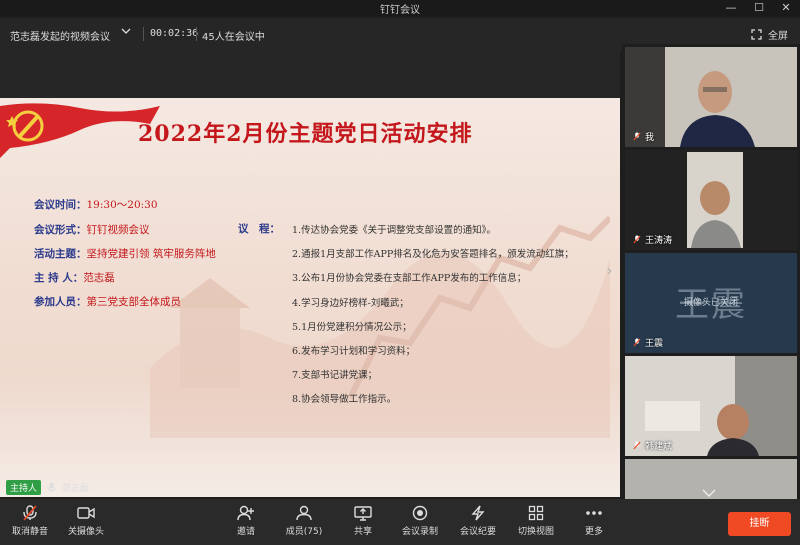  Describe the element at coordinates (711, 200) in the screenshot. I see `participant-tile: 王涛涛` at that location.